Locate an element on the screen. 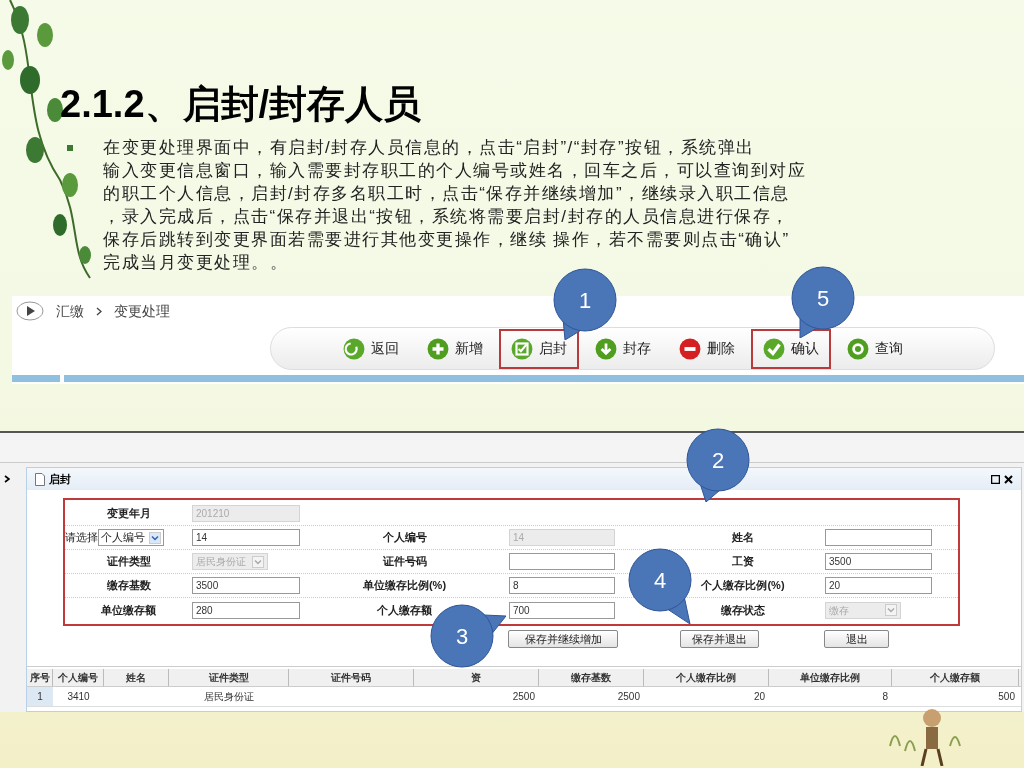 The width and height of the screenshot is (1024, 768). column-header: 单位缴存比例 is located at coordinates (830, 677).